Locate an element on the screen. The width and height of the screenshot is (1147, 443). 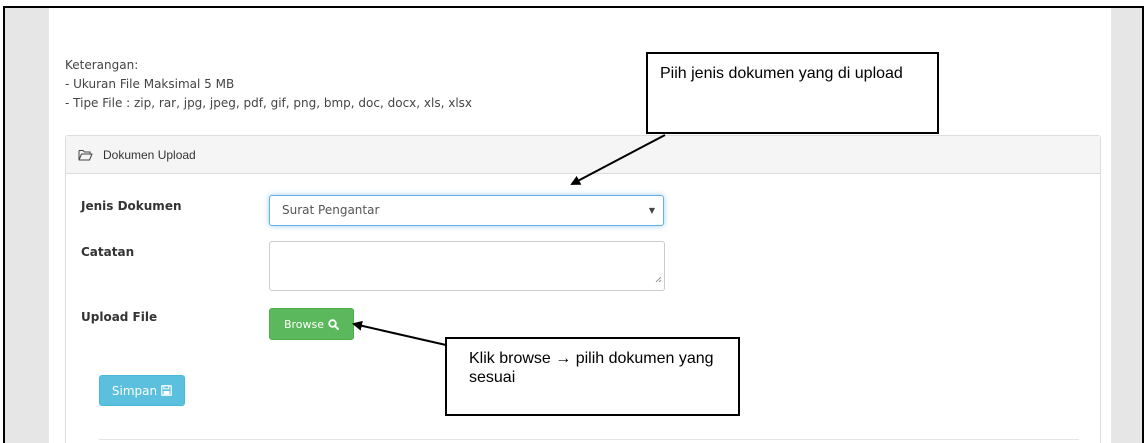
search-icon is located at coordinates (334, 324).